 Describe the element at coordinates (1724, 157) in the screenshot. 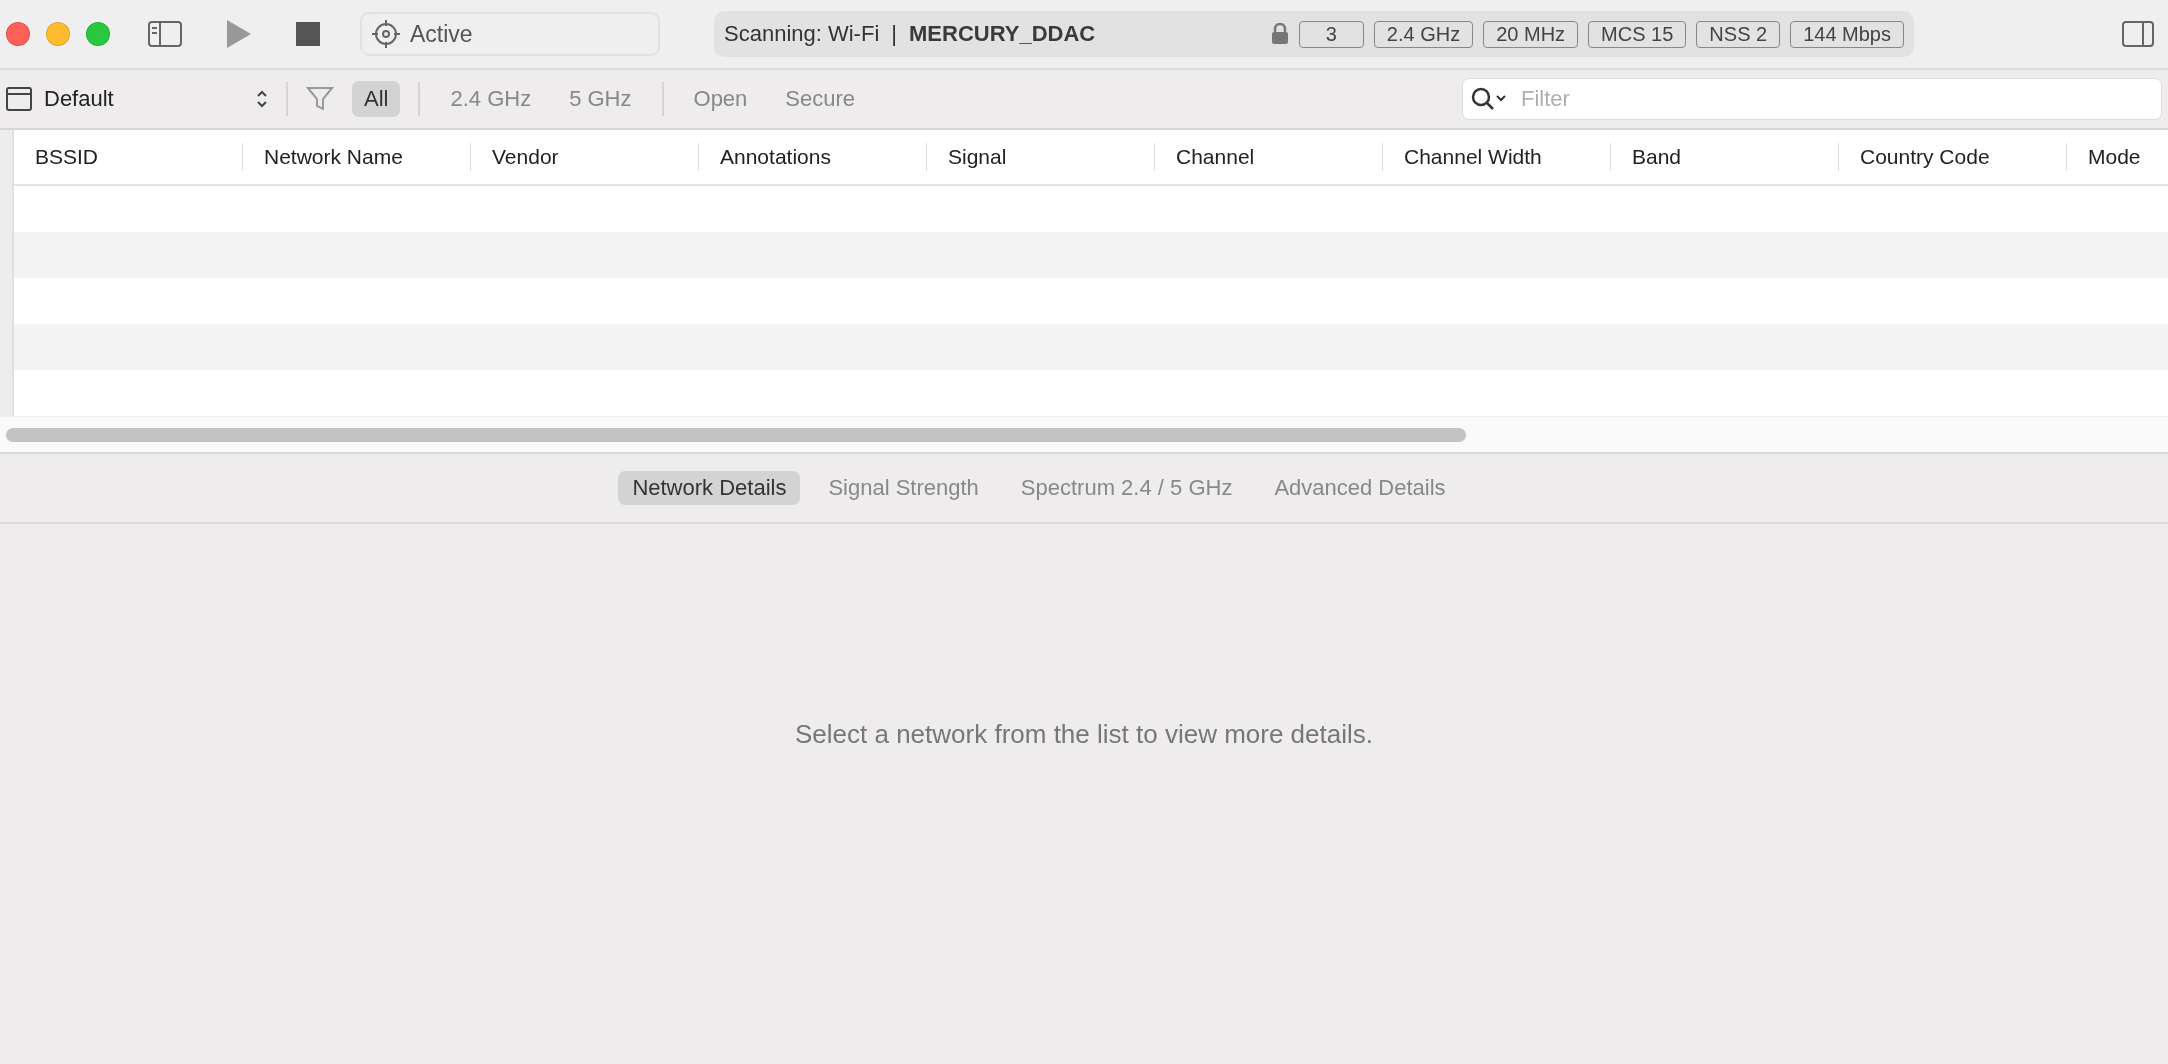

I see `column-header: Band` at that location.